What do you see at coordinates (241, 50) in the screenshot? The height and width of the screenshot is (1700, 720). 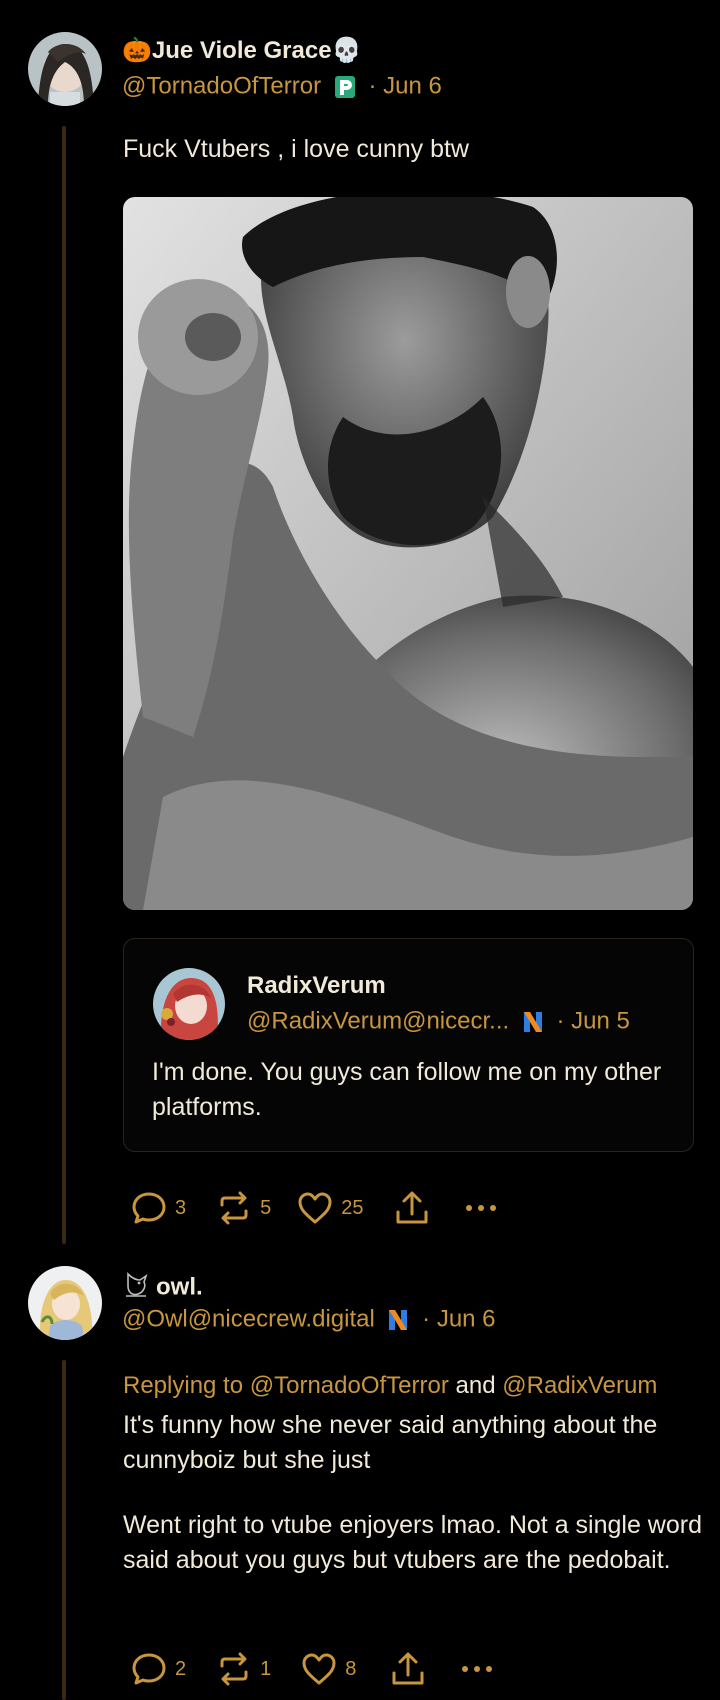 I see `display-name: 🎃Jue Viole Grace💀` at bounding box center [241, 50].